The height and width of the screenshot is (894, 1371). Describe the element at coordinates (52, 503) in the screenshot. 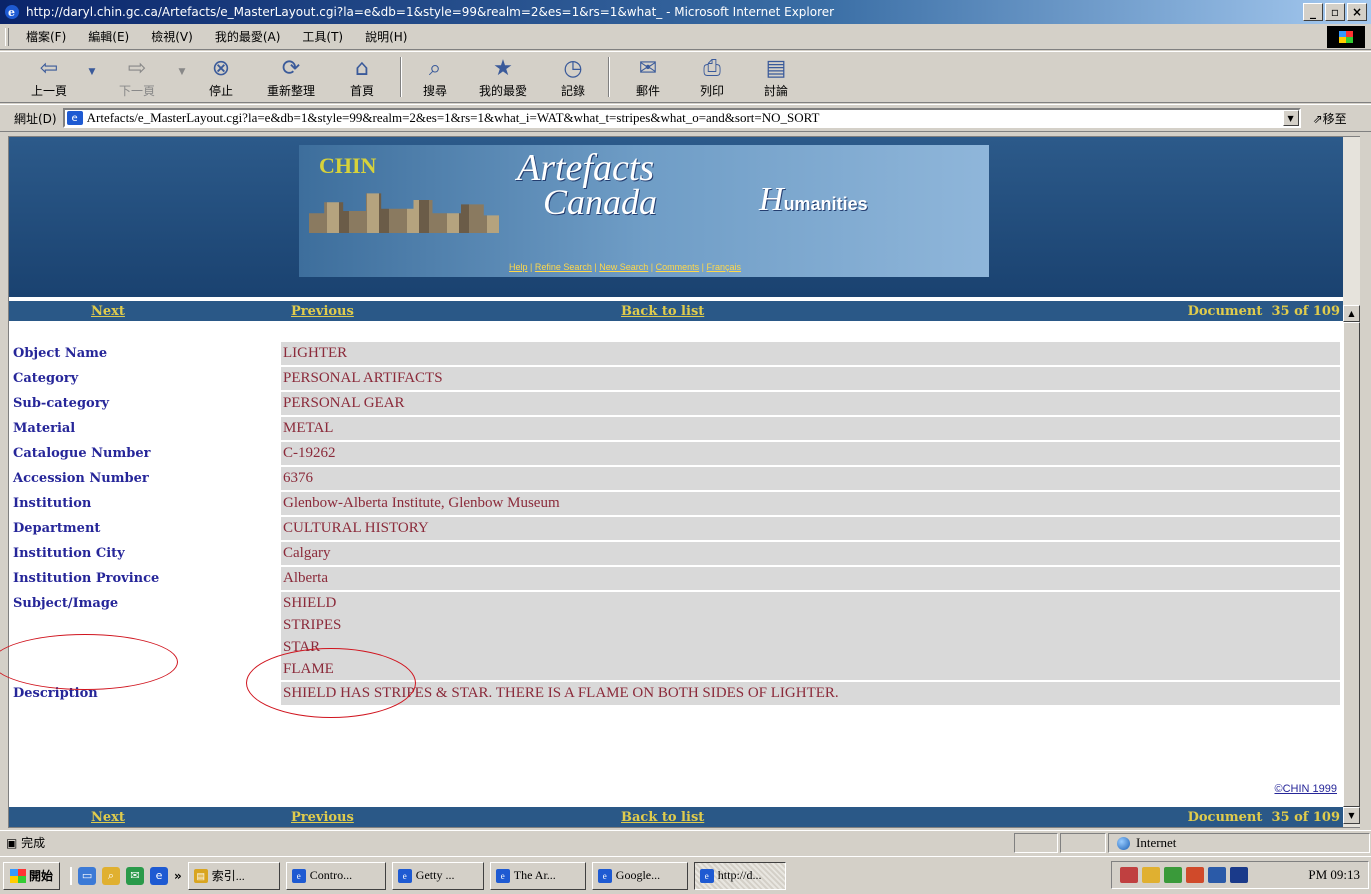

I see `field-label: Institution` at that location.